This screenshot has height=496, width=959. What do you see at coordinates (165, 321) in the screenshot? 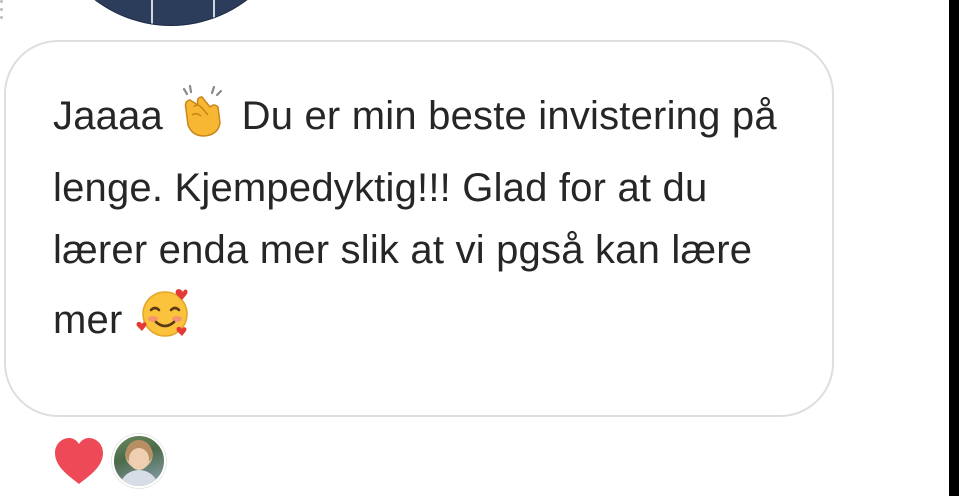
I see `smiling-face-with-hearts-icon` at bounding box center [165, 321].